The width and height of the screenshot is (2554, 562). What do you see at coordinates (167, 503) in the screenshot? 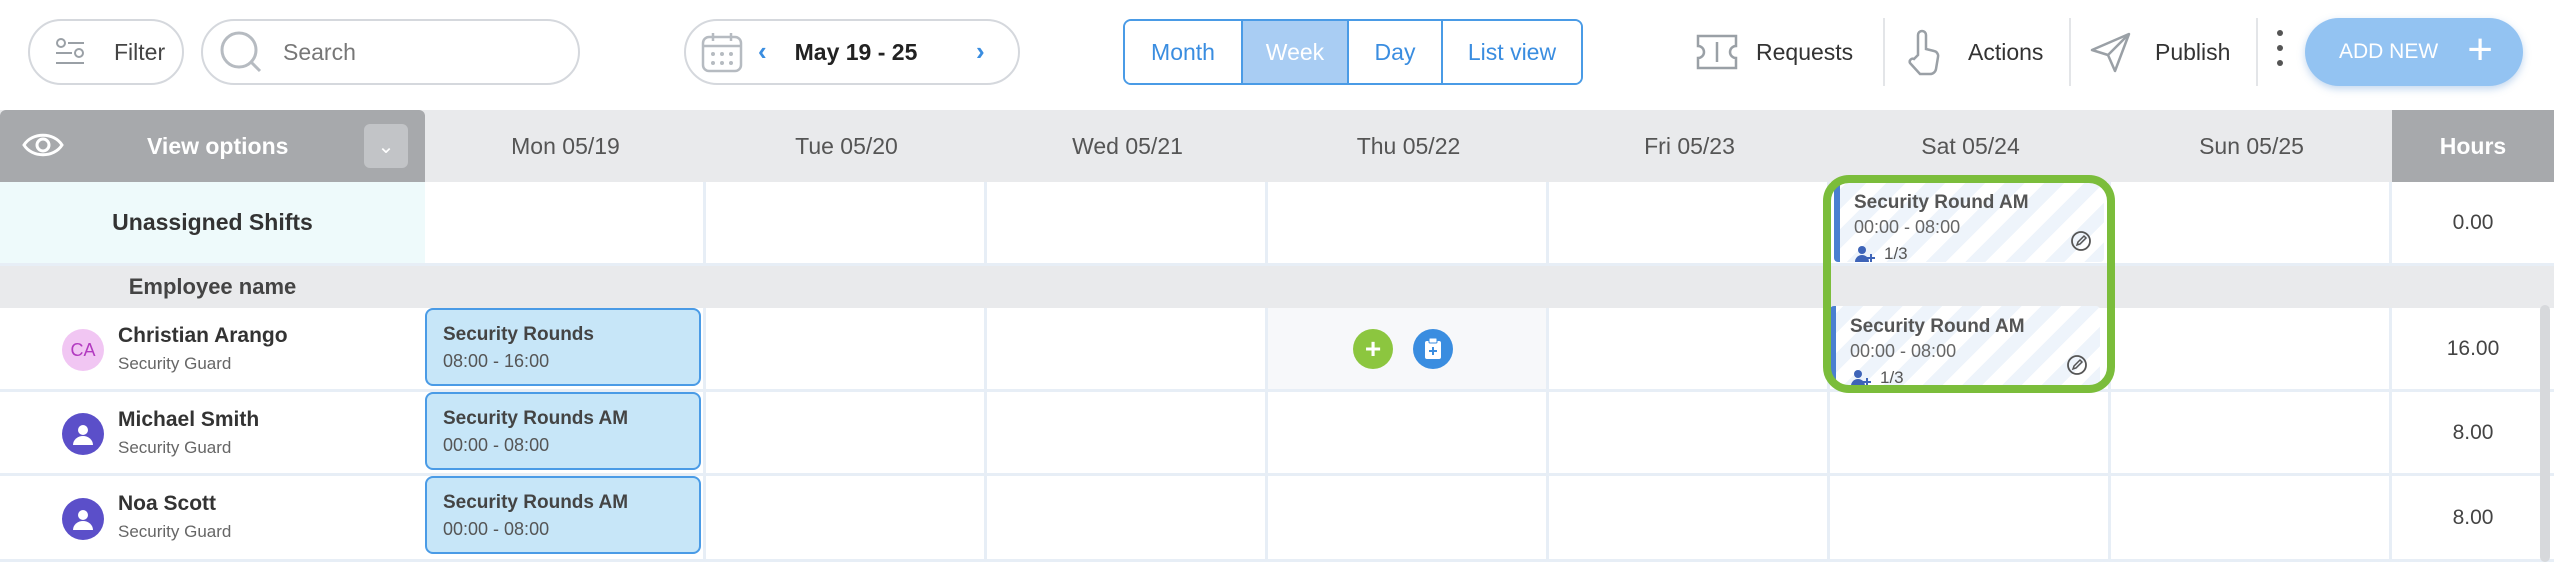
I see `employee-name: Noa Scott` at bounding box center [167, 503].